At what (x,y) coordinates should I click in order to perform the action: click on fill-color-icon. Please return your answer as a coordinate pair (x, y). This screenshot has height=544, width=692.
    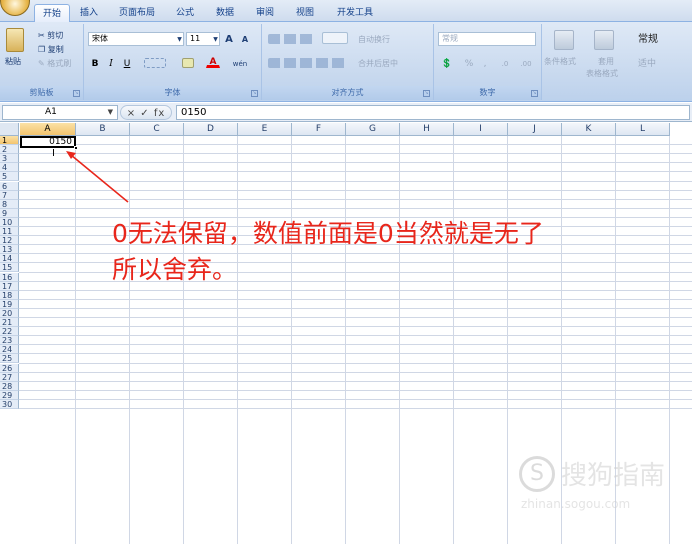
    Looking at the image, I should click on (188, 63).